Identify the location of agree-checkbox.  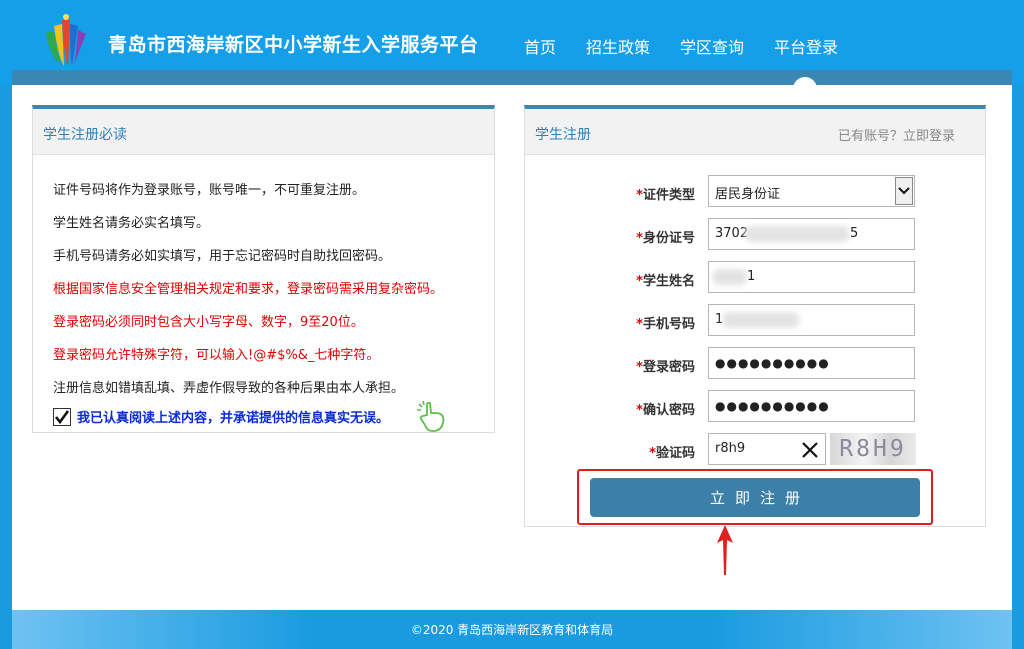
(62, 416).